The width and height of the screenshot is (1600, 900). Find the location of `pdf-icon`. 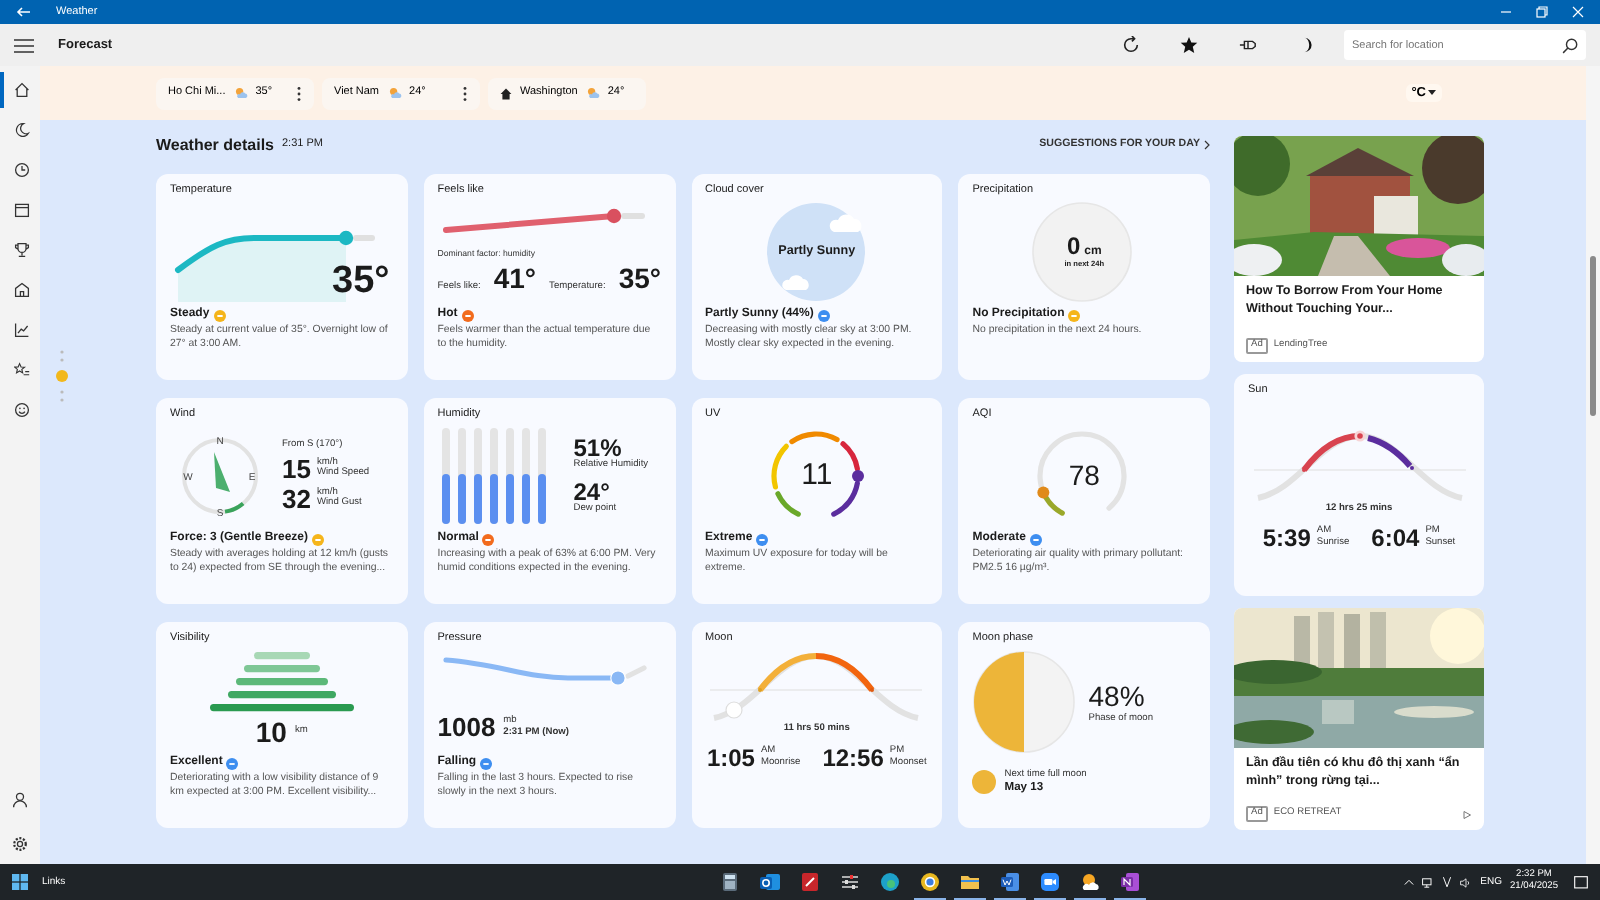

pdf-icon is located at coordinates (810, 881).